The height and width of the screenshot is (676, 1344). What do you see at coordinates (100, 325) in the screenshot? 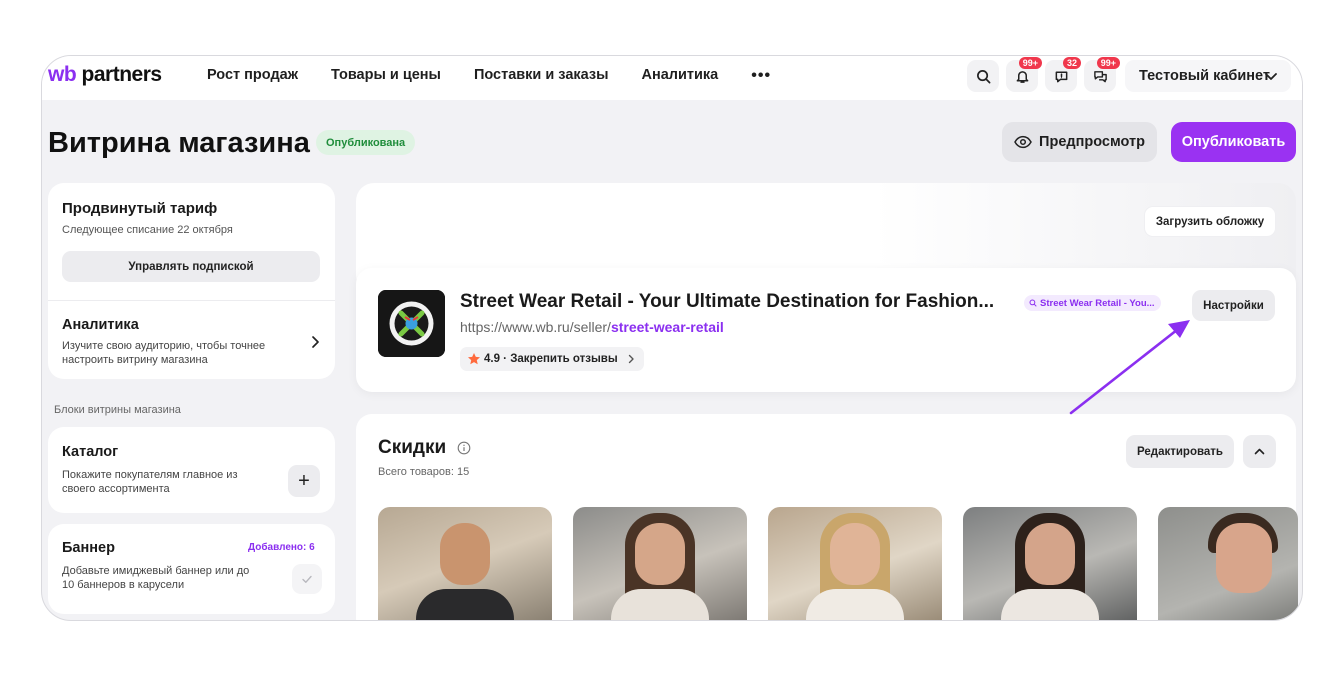
I see `analytics-title: Аналитика` at bounding box center [100, 325].